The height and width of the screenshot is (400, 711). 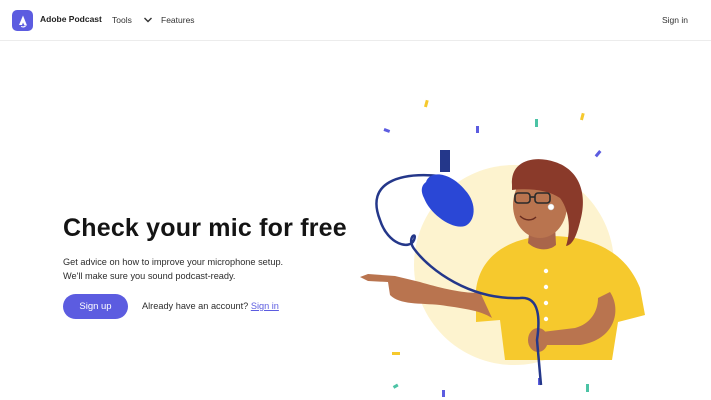 I want to click on hero-subtitle-line2: We'll make sure you sound podcast-ready., so click(x=149, y=276).